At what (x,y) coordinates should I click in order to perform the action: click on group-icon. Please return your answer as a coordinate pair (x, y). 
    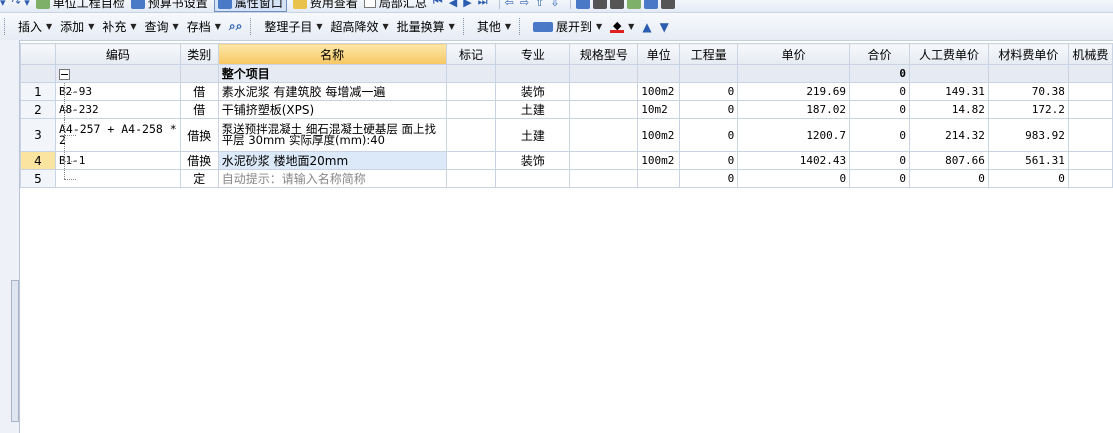
    Looking at the image, I should click on (651, 4).